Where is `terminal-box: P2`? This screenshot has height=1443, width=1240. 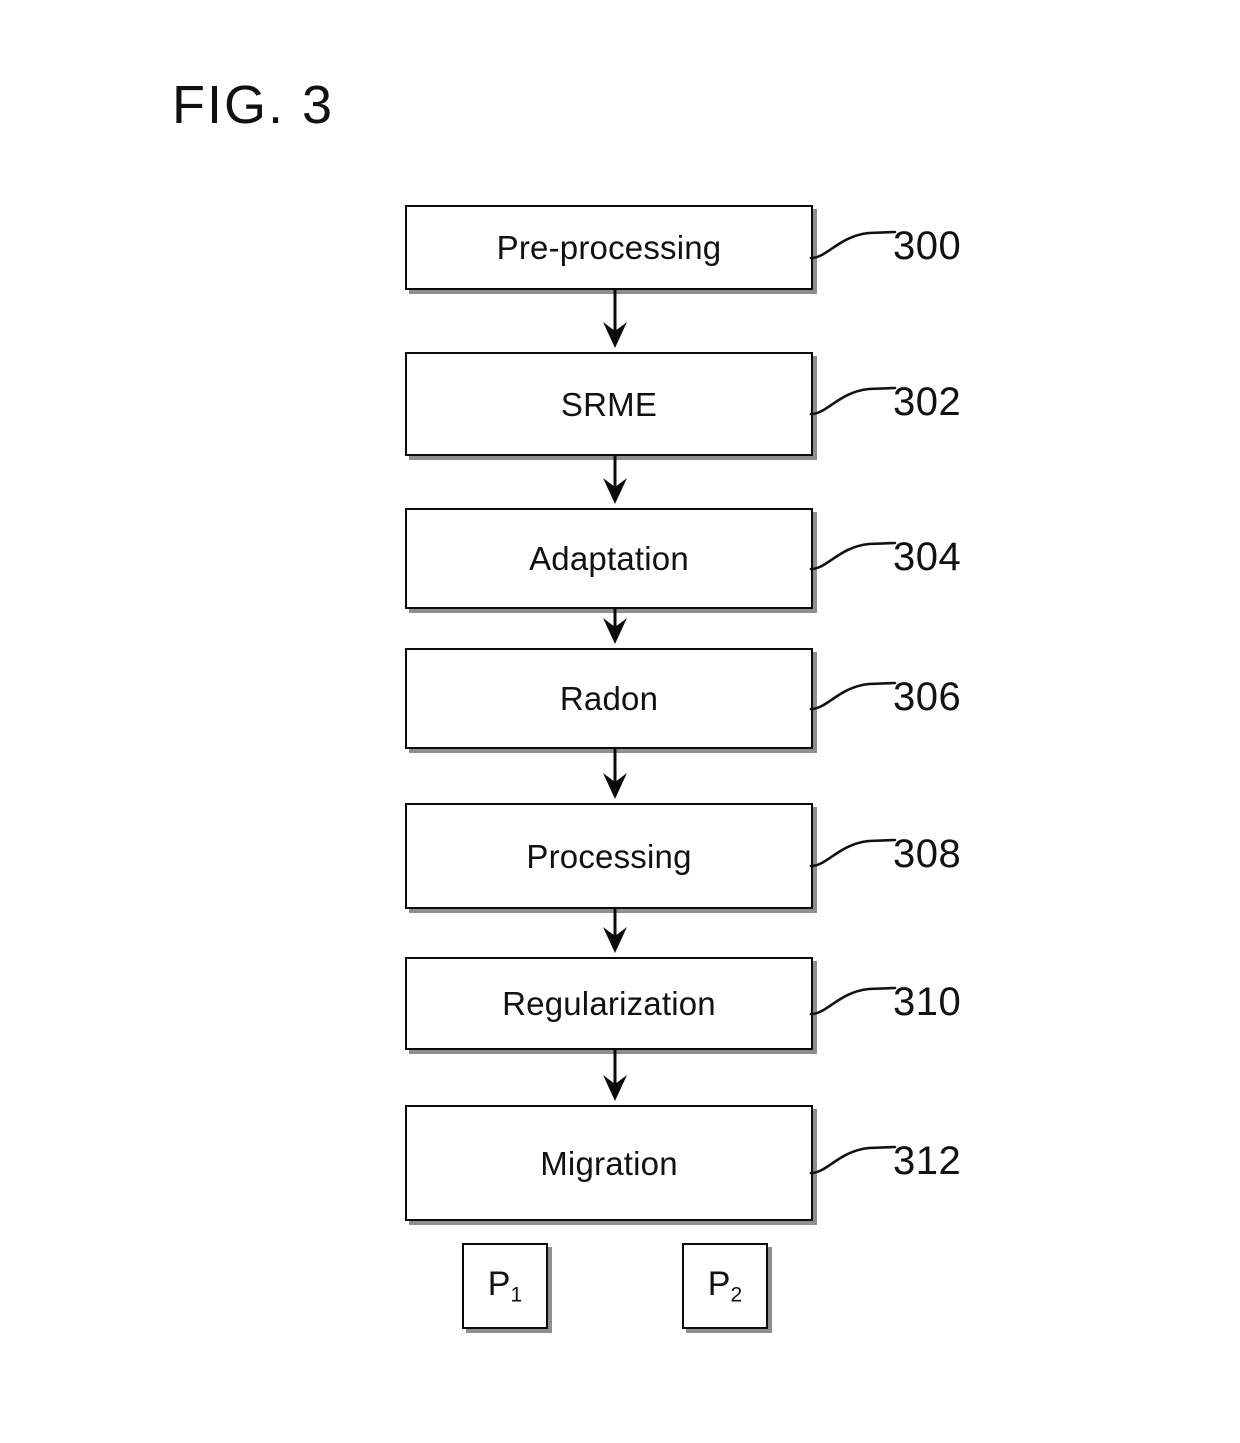
terminal-box: P2 is located at coordinates (725, 1286).